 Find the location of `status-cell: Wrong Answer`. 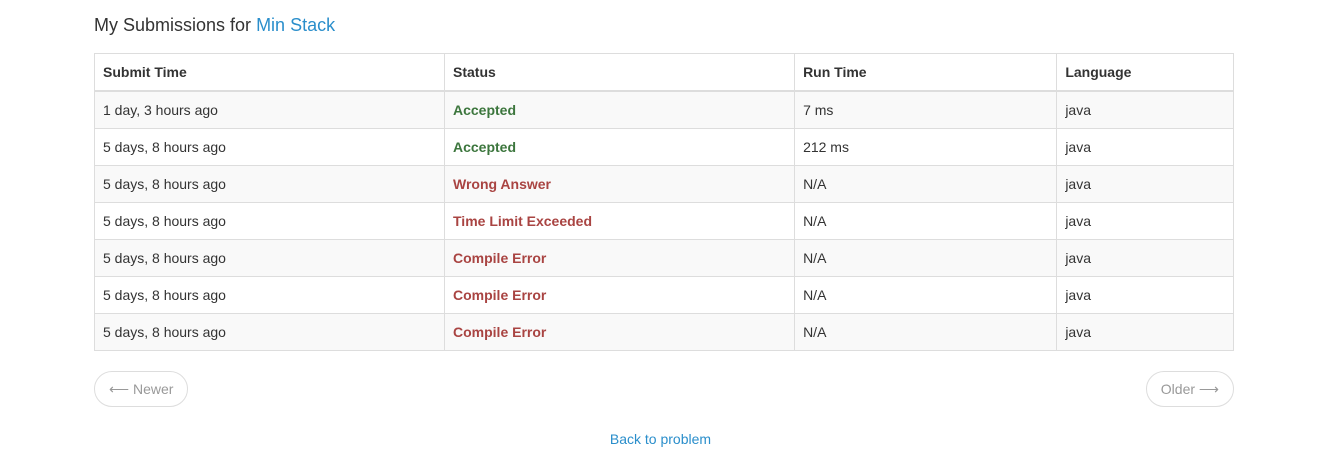

status-cell: Wrong Answer is located at coordinates (619, 184).